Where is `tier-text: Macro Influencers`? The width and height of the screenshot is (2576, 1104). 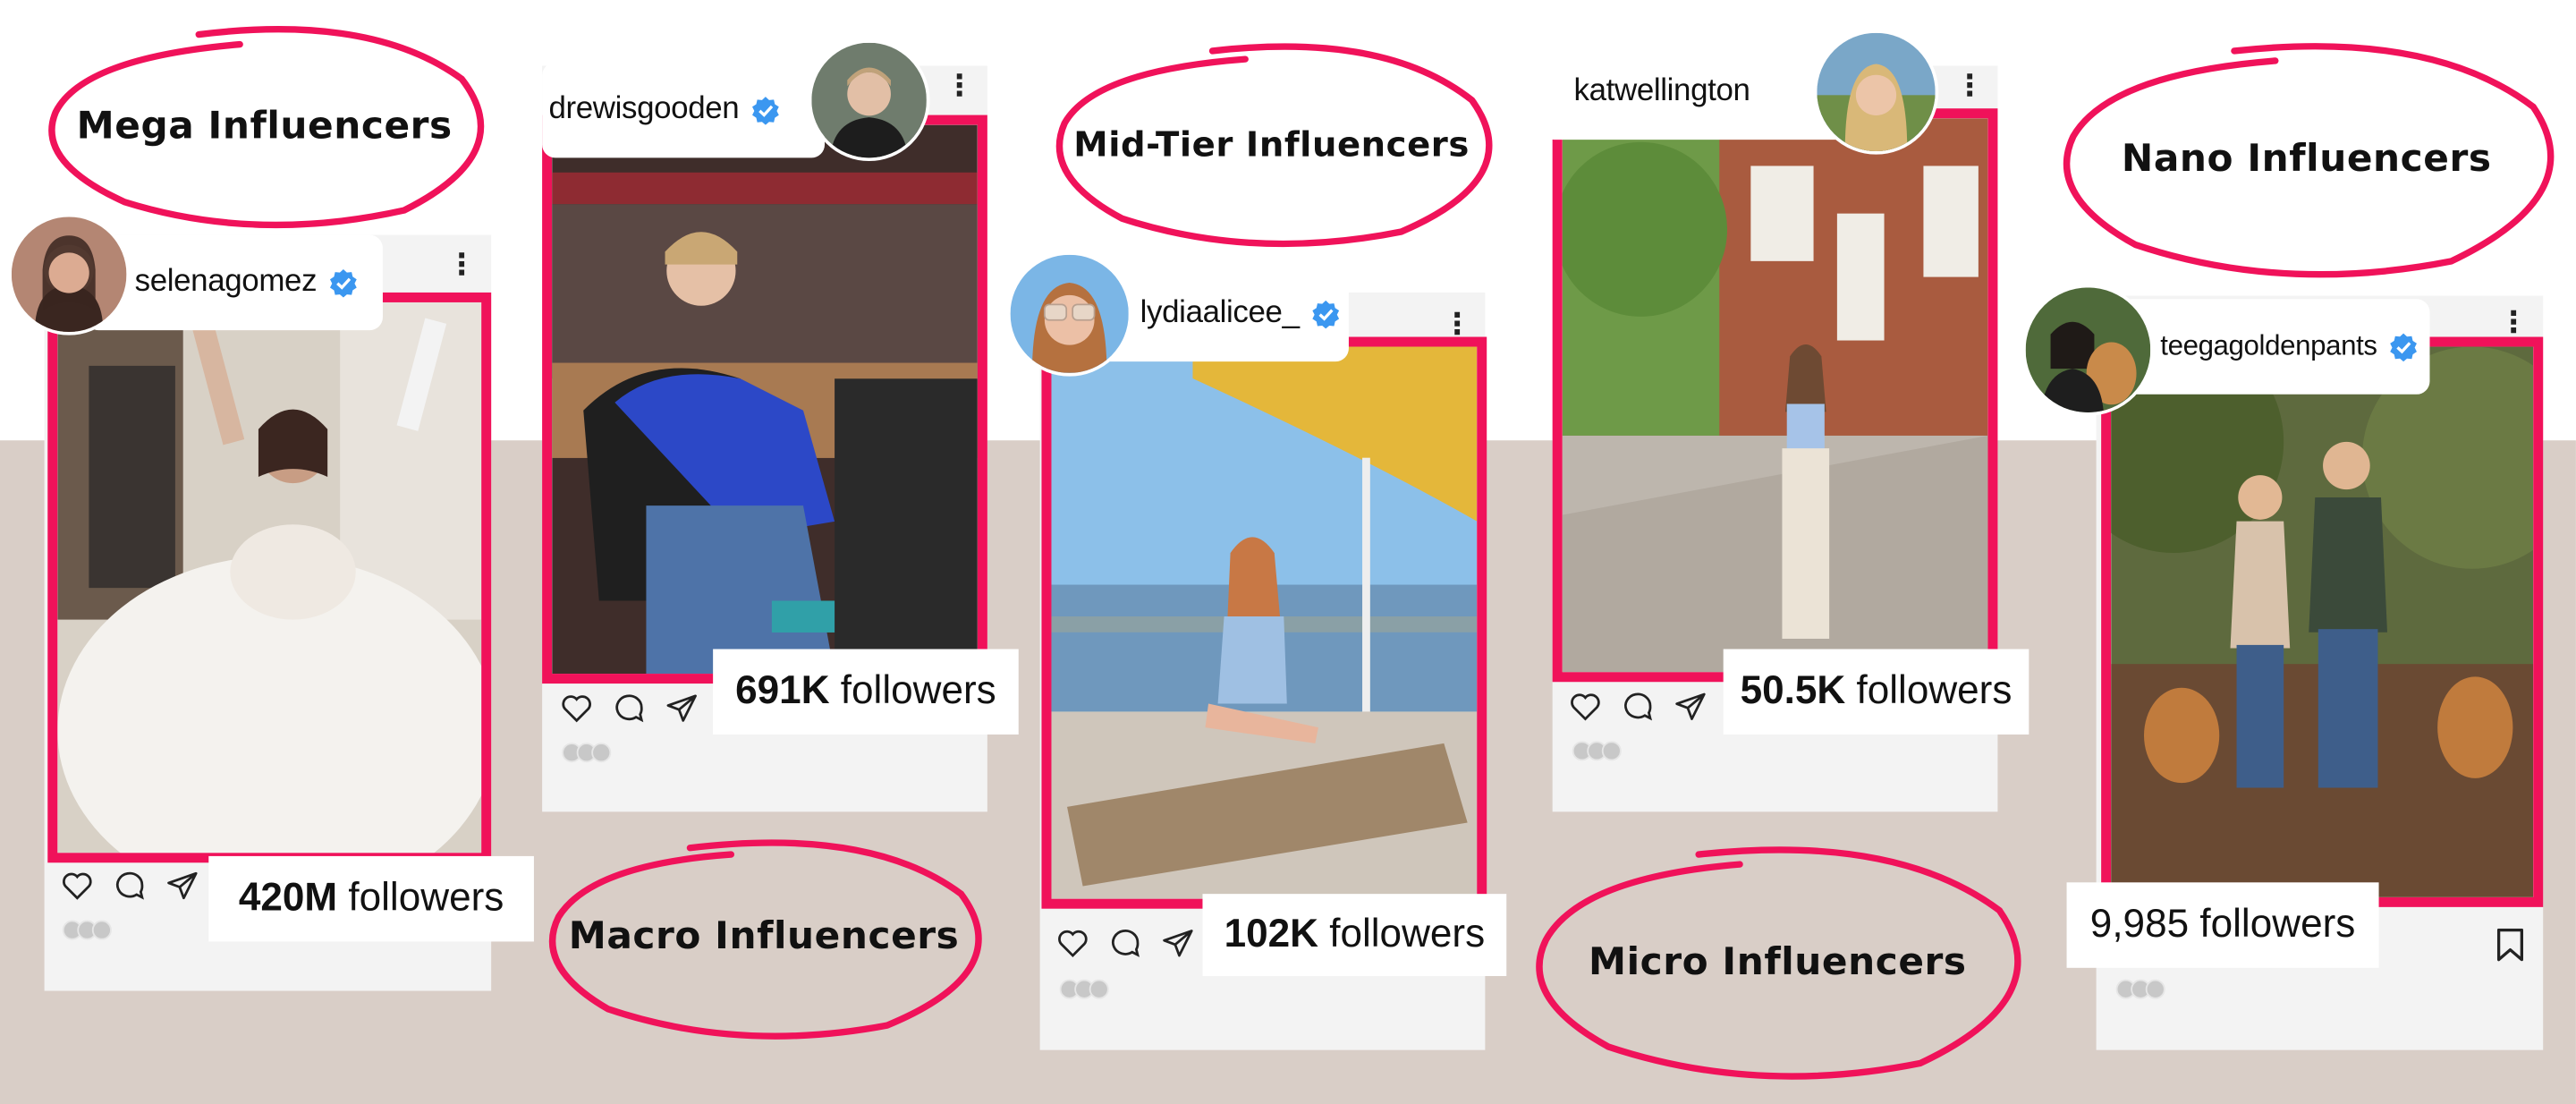 tier-text: Macro Influencers is located at coordinates (764, 936).